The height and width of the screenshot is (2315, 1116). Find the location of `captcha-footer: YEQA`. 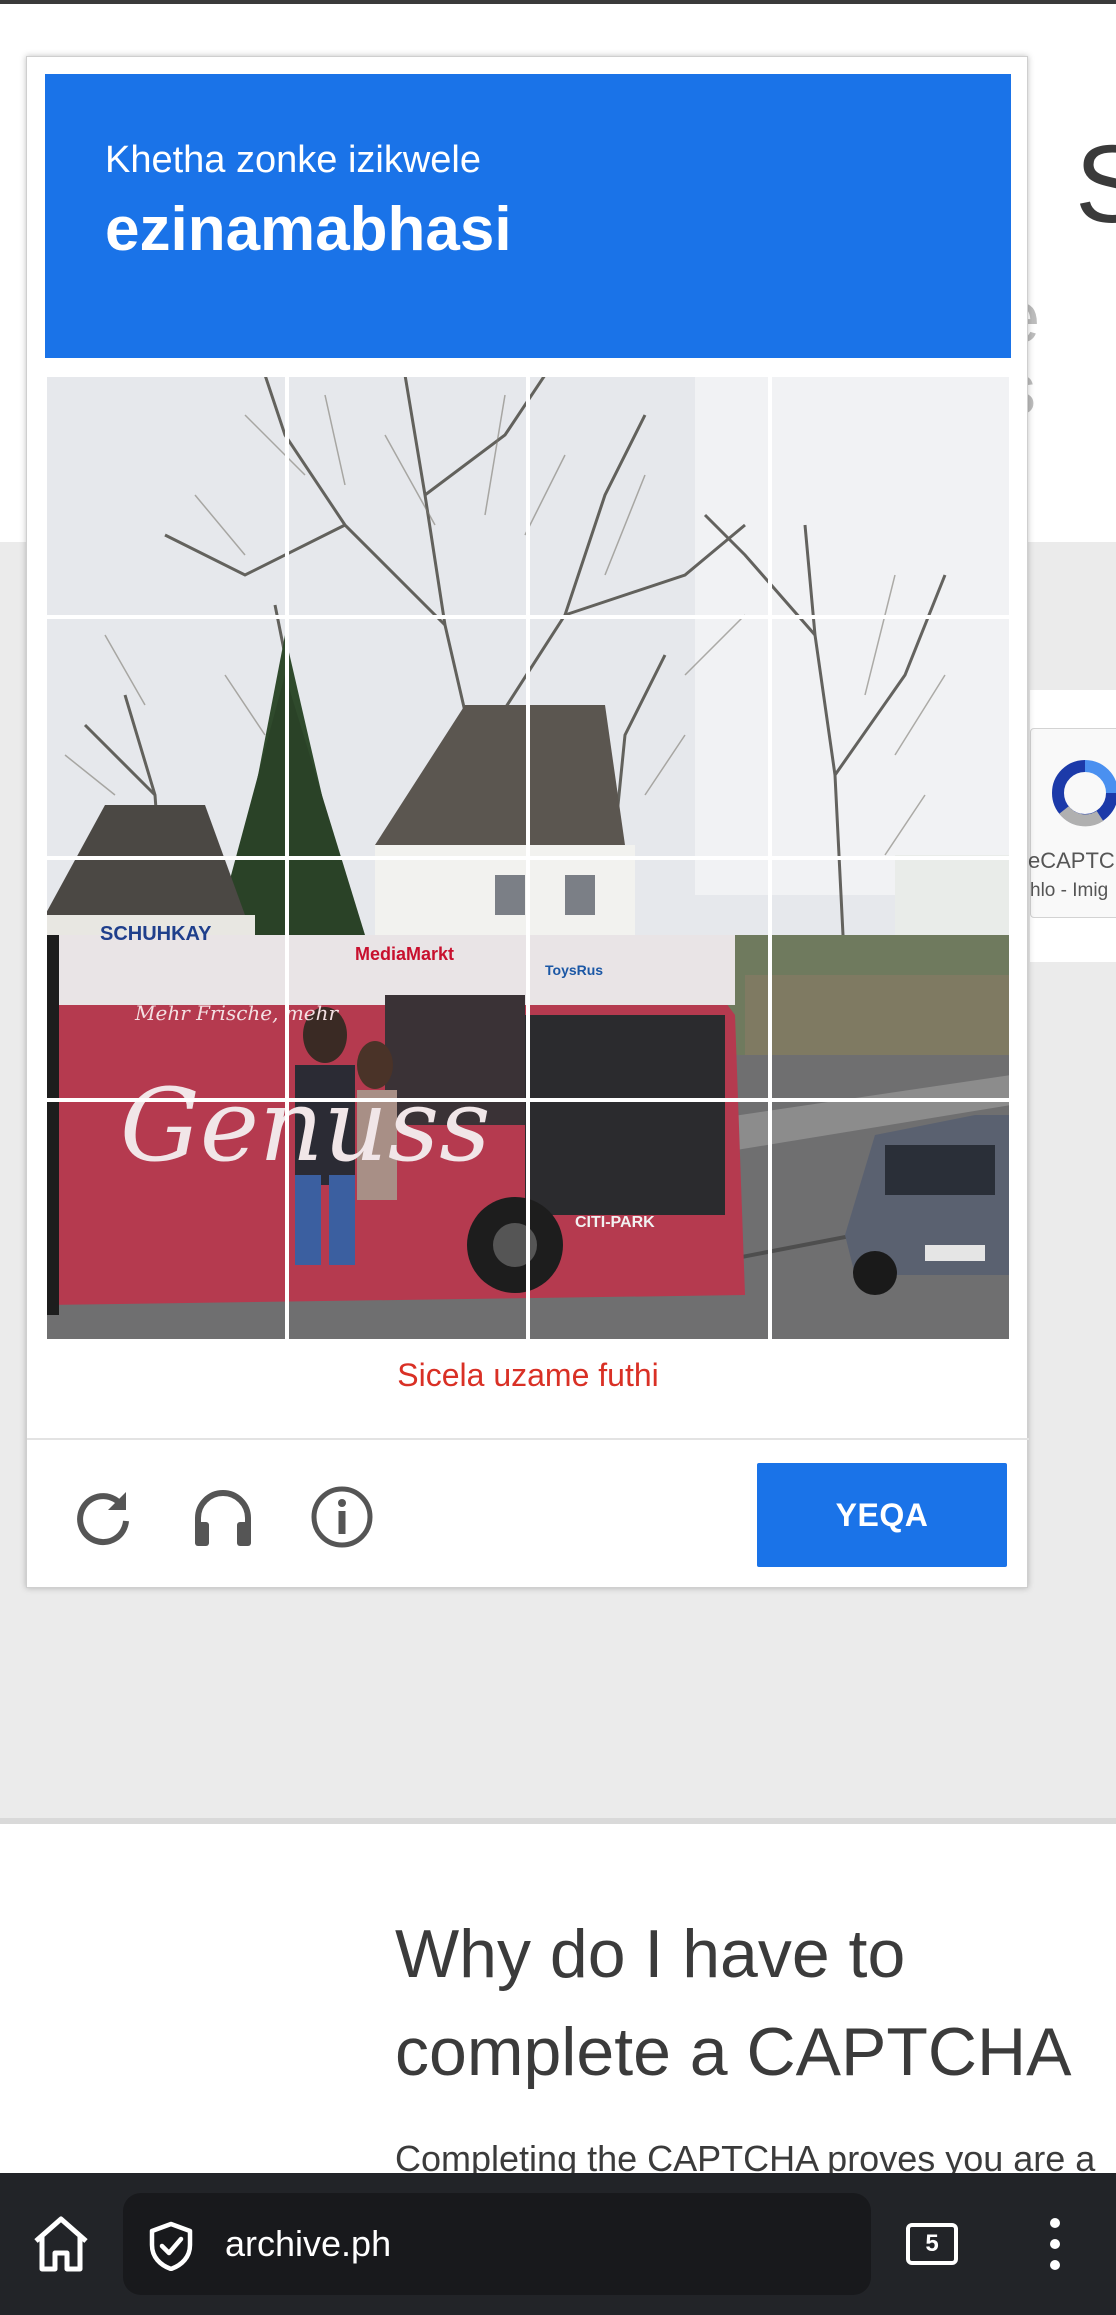

captcha-footer: YEQA is located at coordinates (528, 1514).